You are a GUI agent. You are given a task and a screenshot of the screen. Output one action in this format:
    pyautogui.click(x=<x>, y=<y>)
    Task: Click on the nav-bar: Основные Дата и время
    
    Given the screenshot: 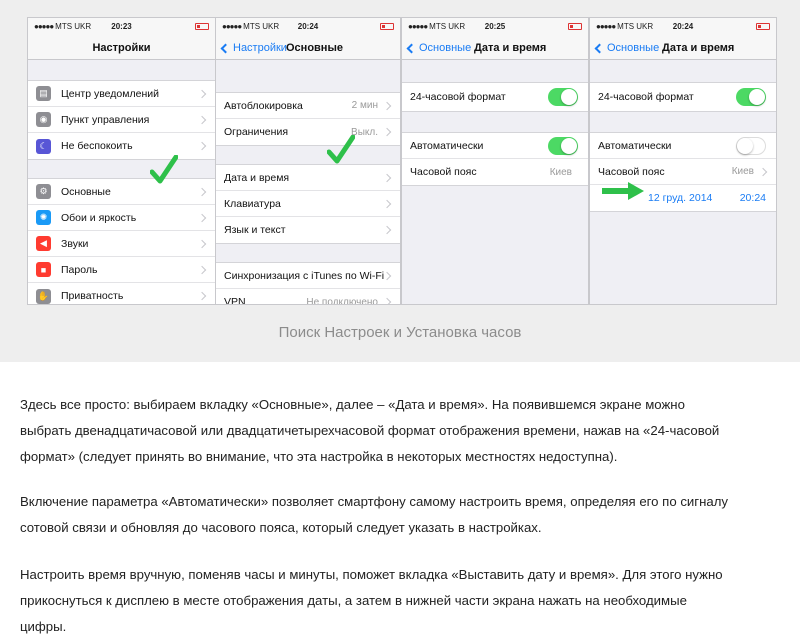 What is the action you would take?
    pyautogui.click(x=683, y=48)
    